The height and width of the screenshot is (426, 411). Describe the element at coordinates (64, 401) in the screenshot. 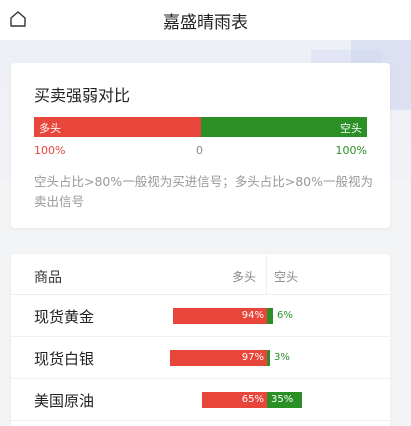

I see `product-name: 美国原油` at that location.